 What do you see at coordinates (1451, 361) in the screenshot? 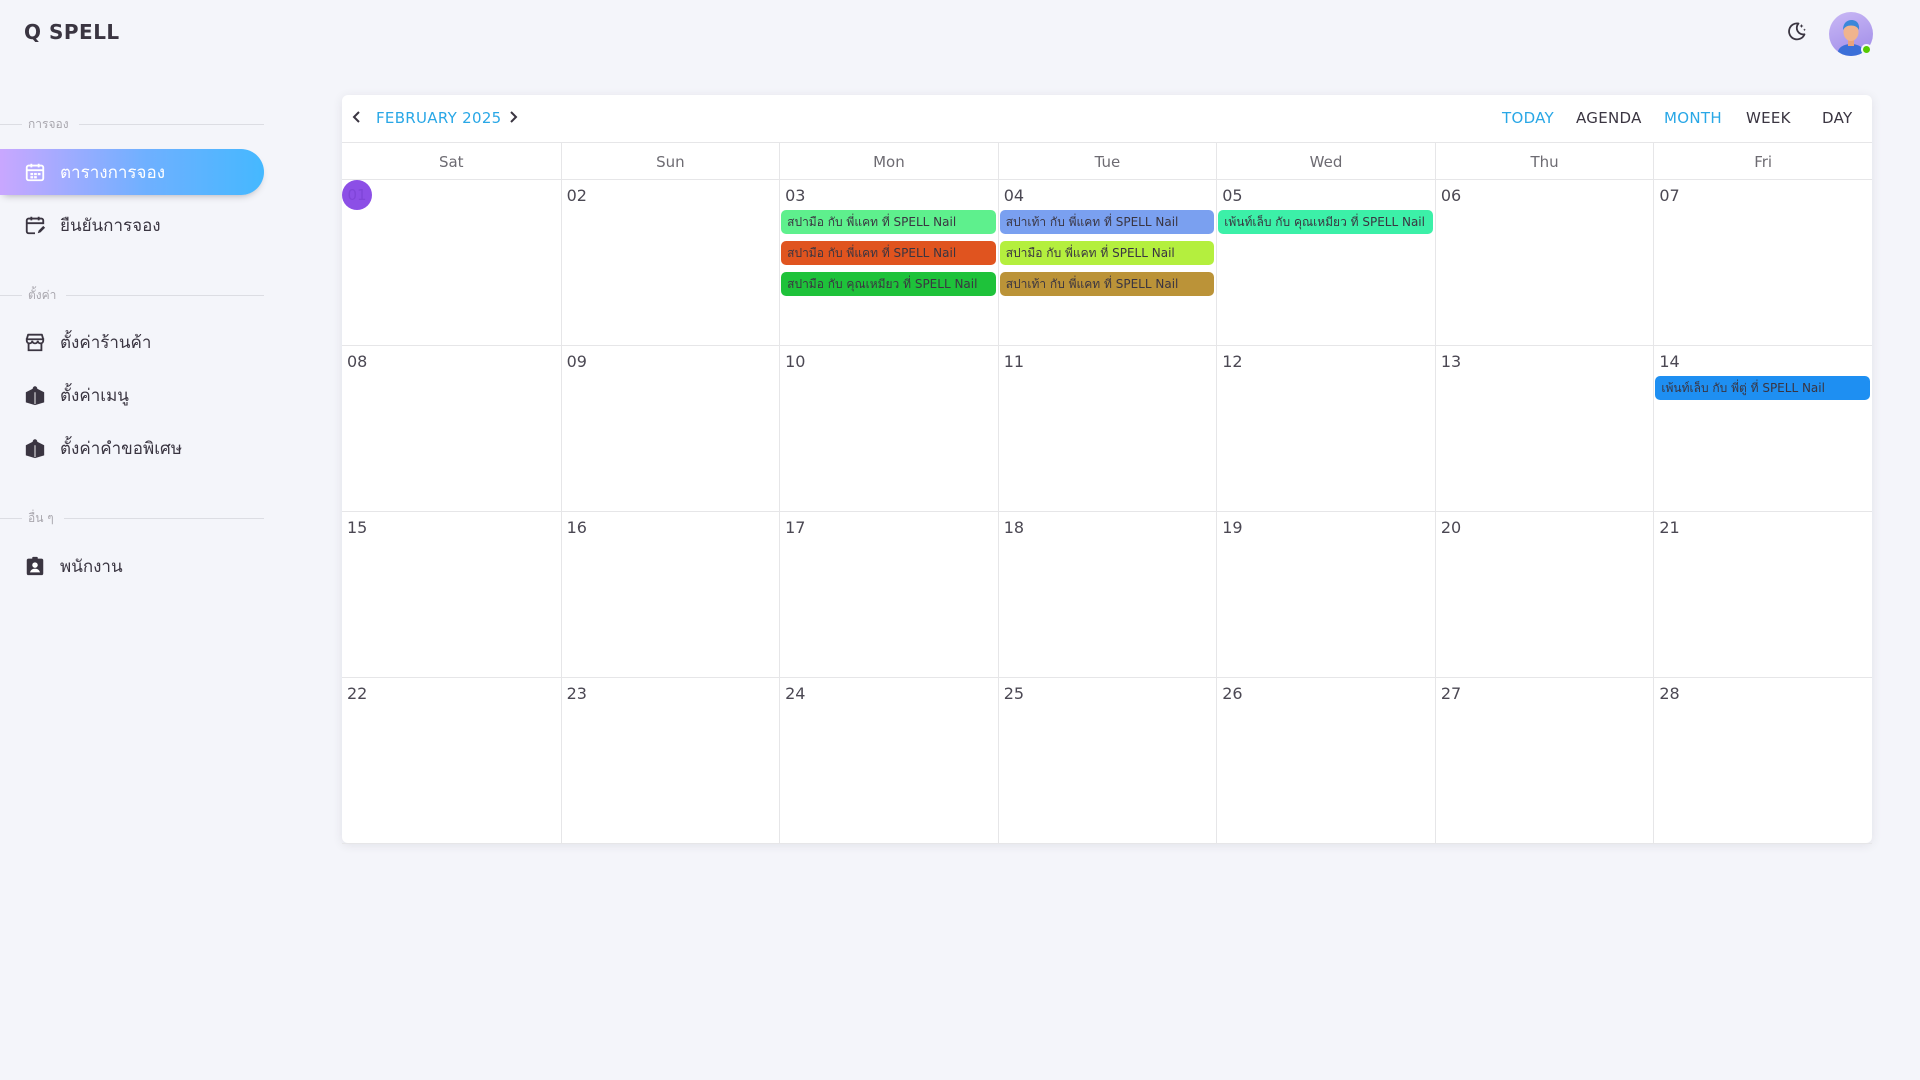
I see `day-number: 13` at bounding box center [1451, 361].